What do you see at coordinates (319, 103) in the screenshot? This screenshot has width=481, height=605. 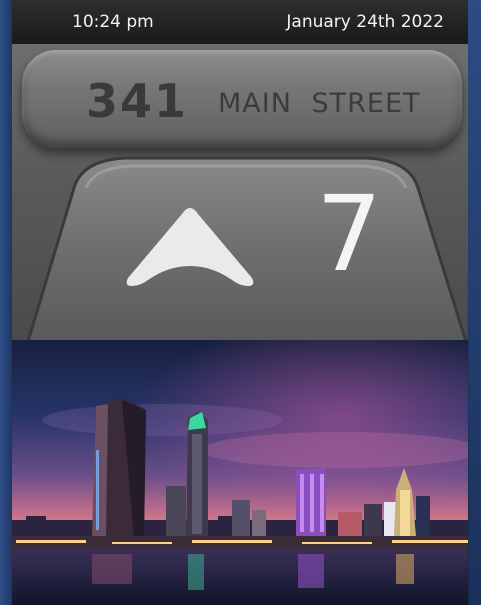 I see `address-street: MAIN STREET` at bounding box center [319, 103].